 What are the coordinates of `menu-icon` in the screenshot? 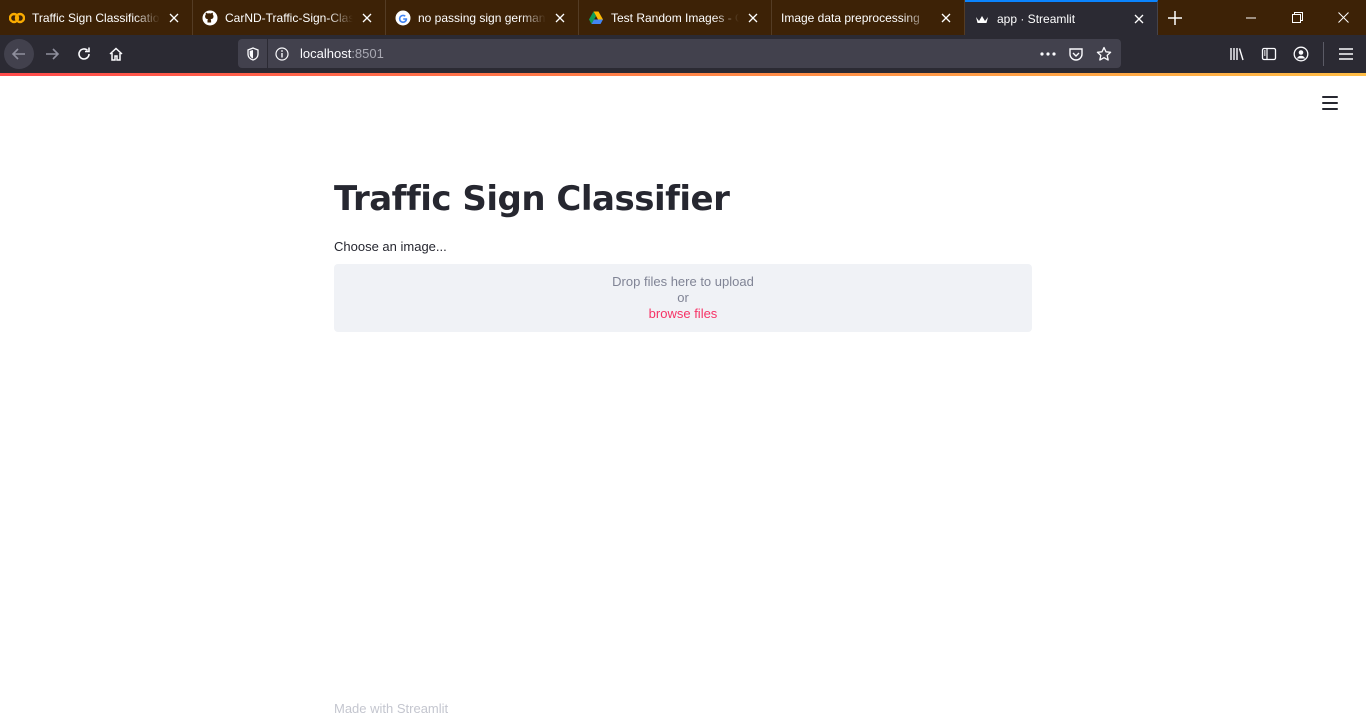 It's located at (1346, 54).